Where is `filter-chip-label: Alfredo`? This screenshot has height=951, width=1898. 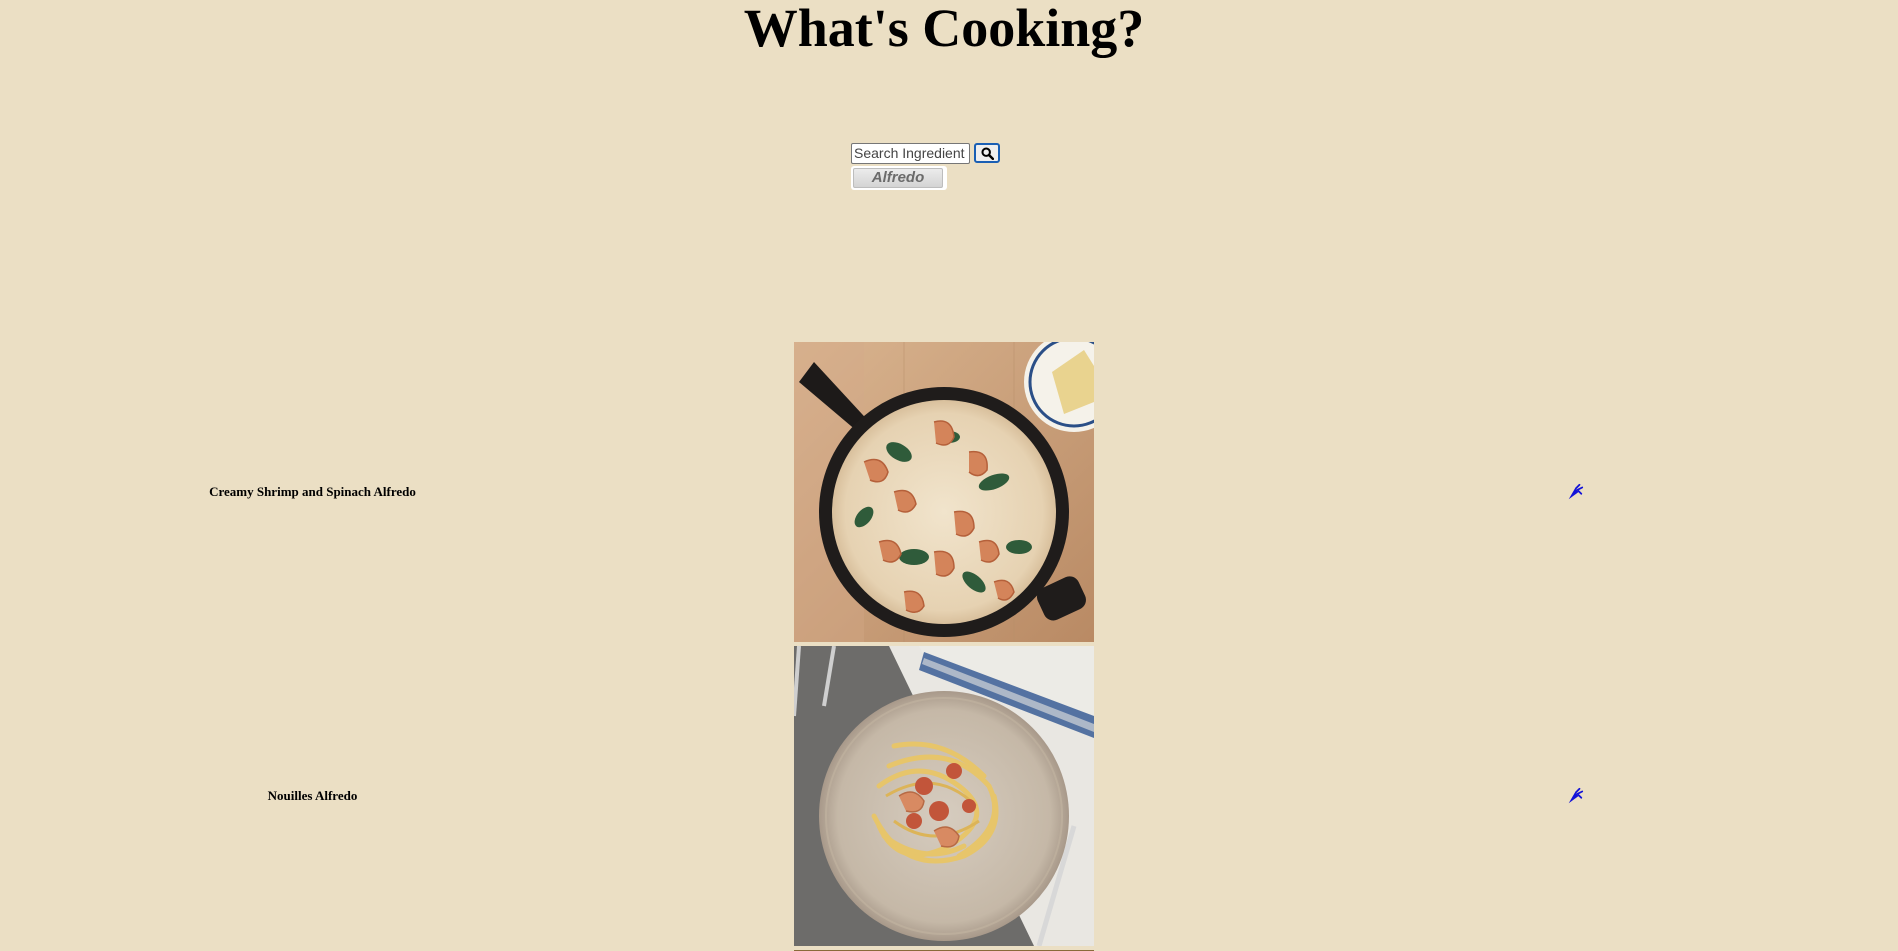
filter-chip-label: Alfredo is located at coordinates (898, 178).